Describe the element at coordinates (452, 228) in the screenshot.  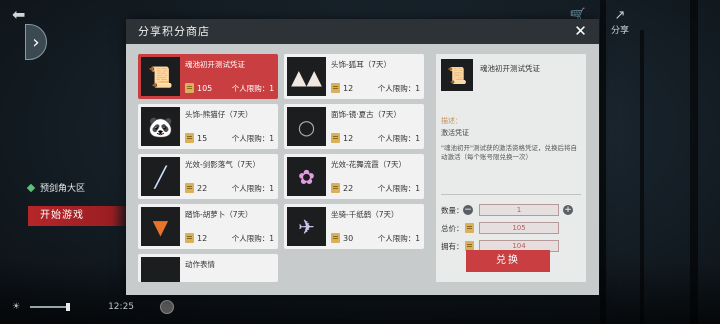
I see `total-label: 总价：` at that location.